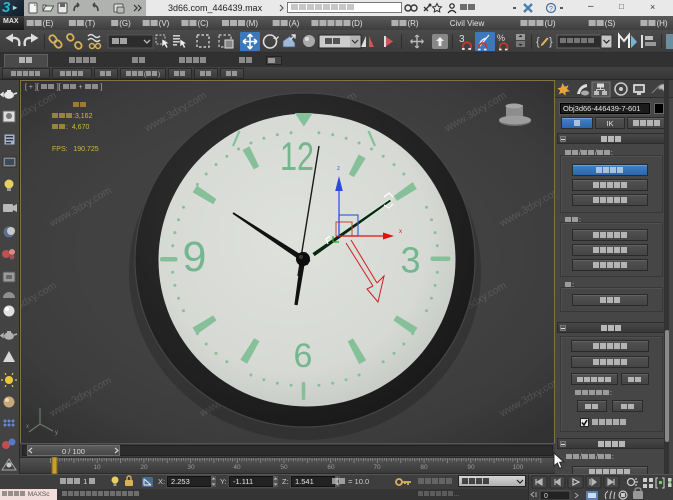 The width and height of the screenshot is (673, 500). I want to click on svg-text: 20, so click(144, 467).